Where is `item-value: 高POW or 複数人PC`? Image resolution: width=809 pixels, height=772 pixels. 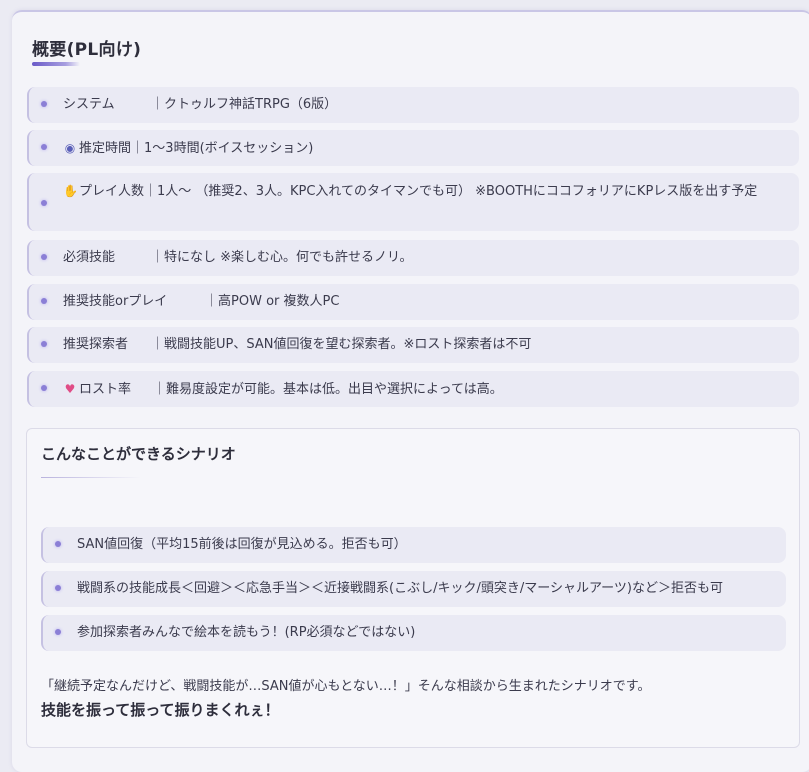 item-value: 高POW or 複数人PC is located at coordinates (279, 301).